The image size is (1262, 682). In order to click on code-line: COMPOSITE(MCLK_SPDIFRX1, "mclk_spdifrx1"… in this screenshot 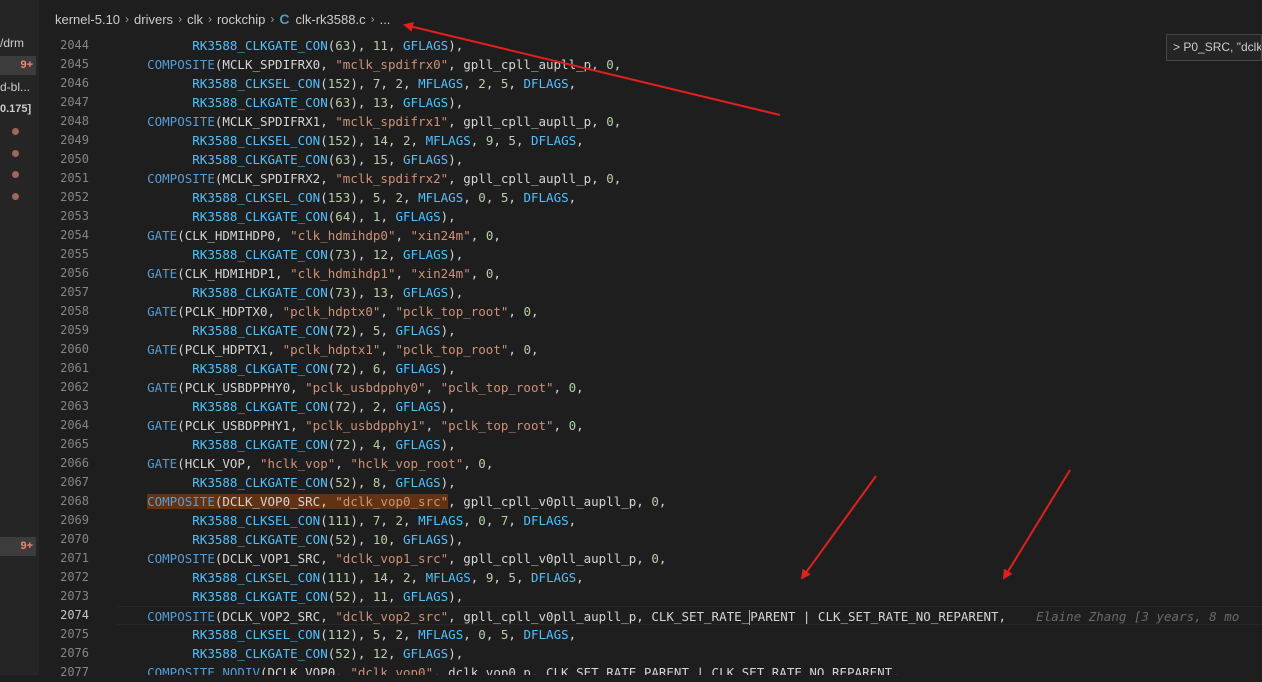, I will do `click(689, 121)`.